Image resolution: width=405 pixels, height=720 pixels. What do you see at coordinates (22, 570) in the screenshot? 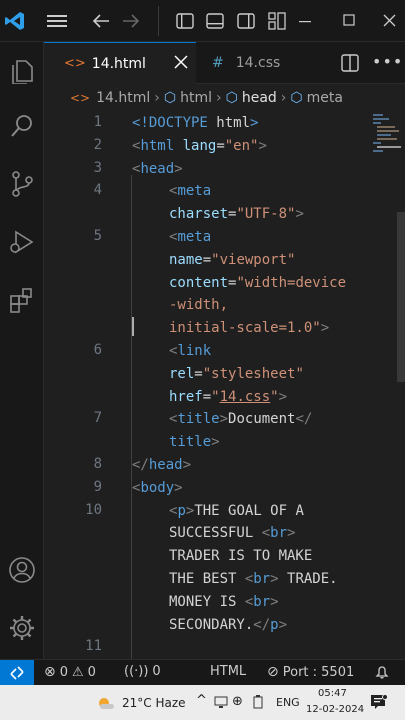
I see `account-icon` at bounding box center [22, 570].